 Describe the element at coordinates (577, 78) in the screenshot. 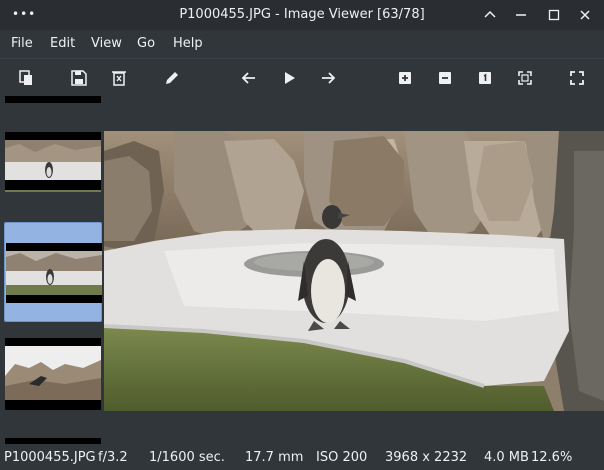

I see `fullscreen-icon` at that location.